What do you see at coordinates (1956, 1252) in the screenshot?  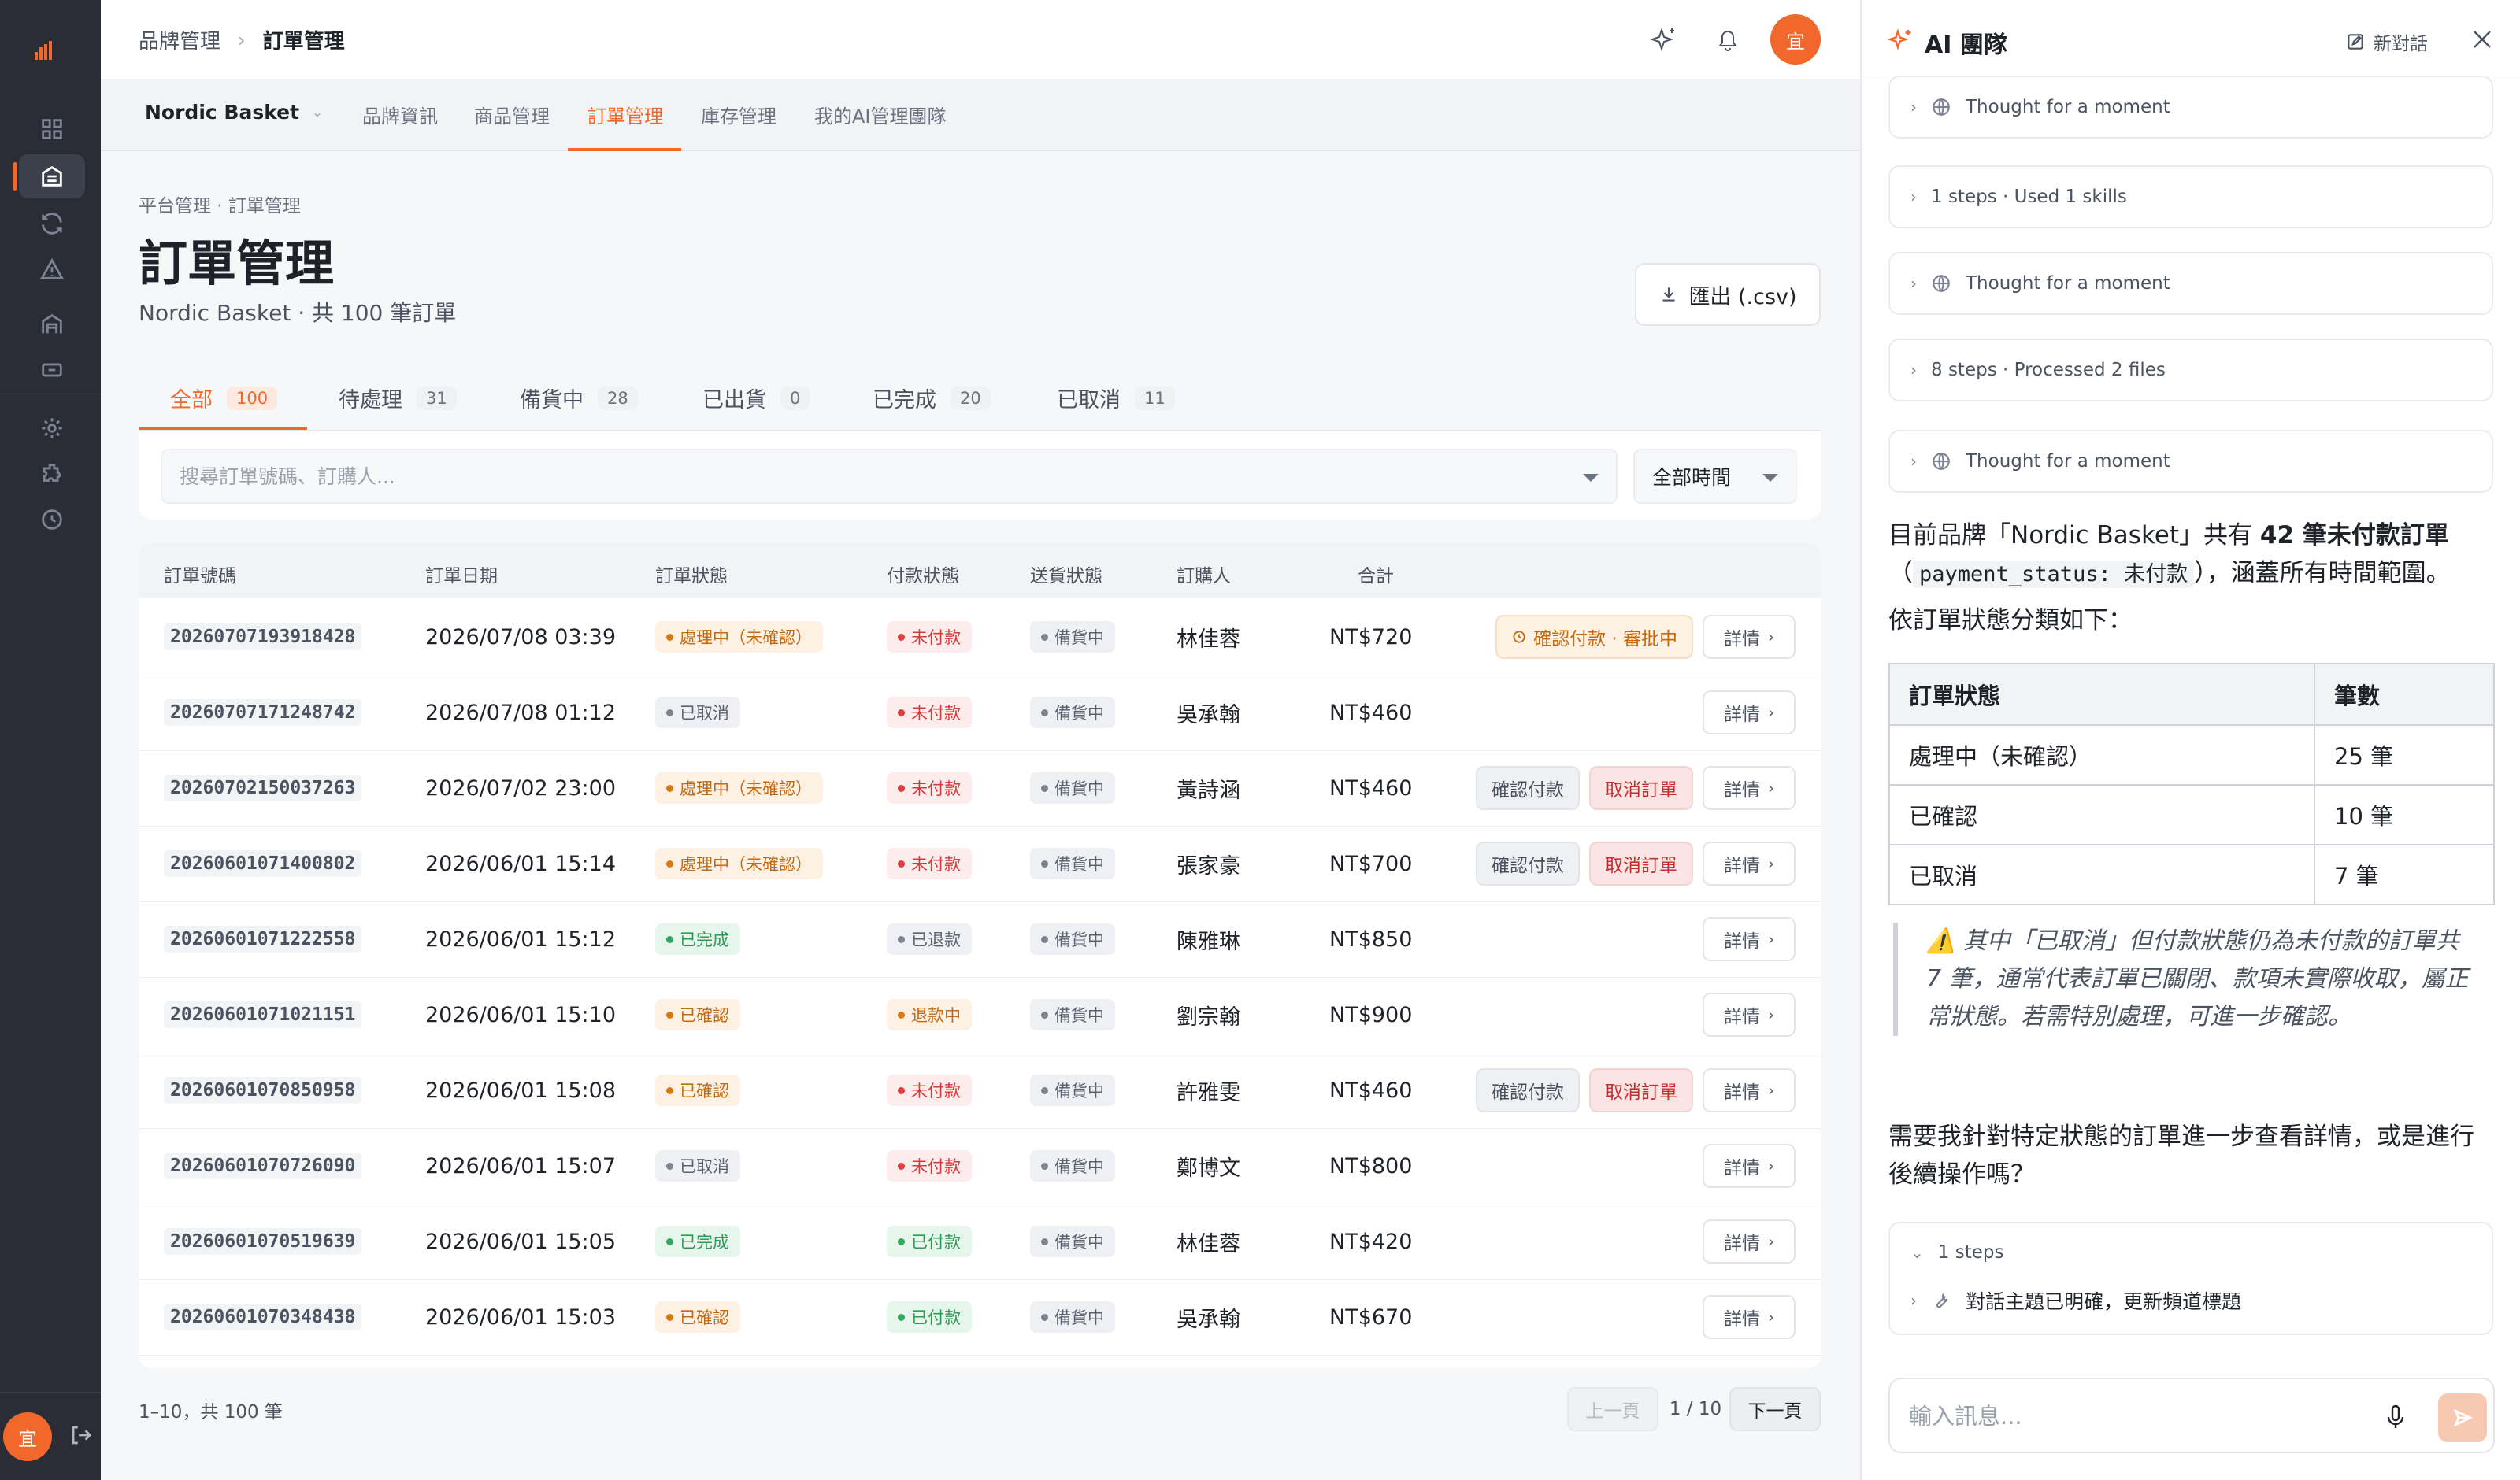 I see `tool-steps-toggle: ⌄ 1 steps` at bounding box center [1956, 1252].